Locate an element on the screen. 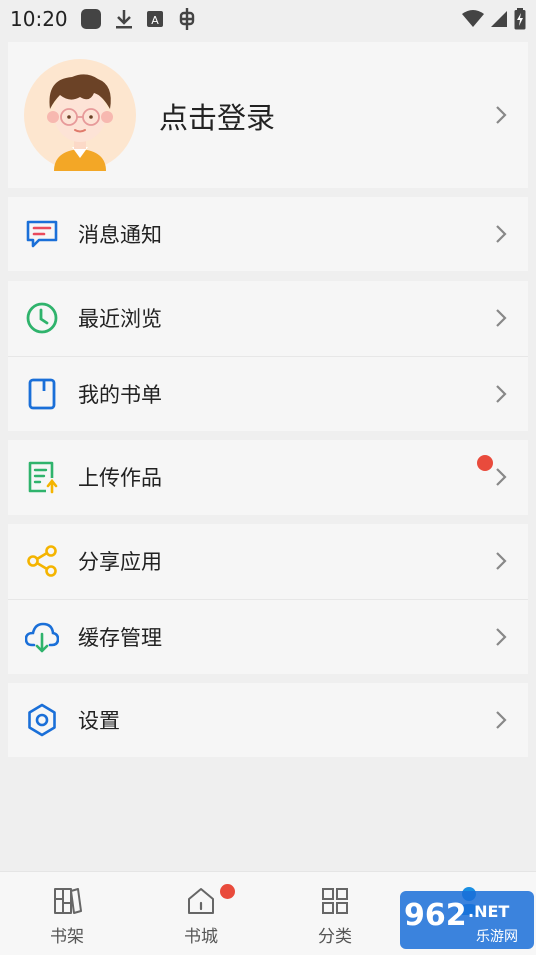 The width and height of the screenshot is (536, 955). upload-card: 上传作品 is located at coordinates (268, 477).